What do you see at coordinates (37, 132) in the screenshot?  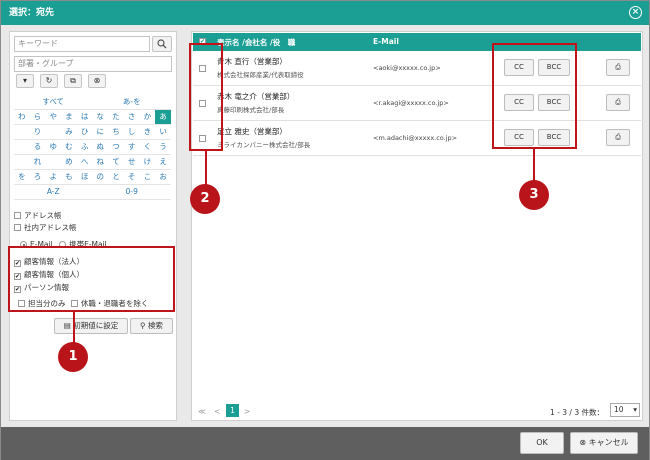 I see `kana-cell: り` at bounding box center [37, 132].